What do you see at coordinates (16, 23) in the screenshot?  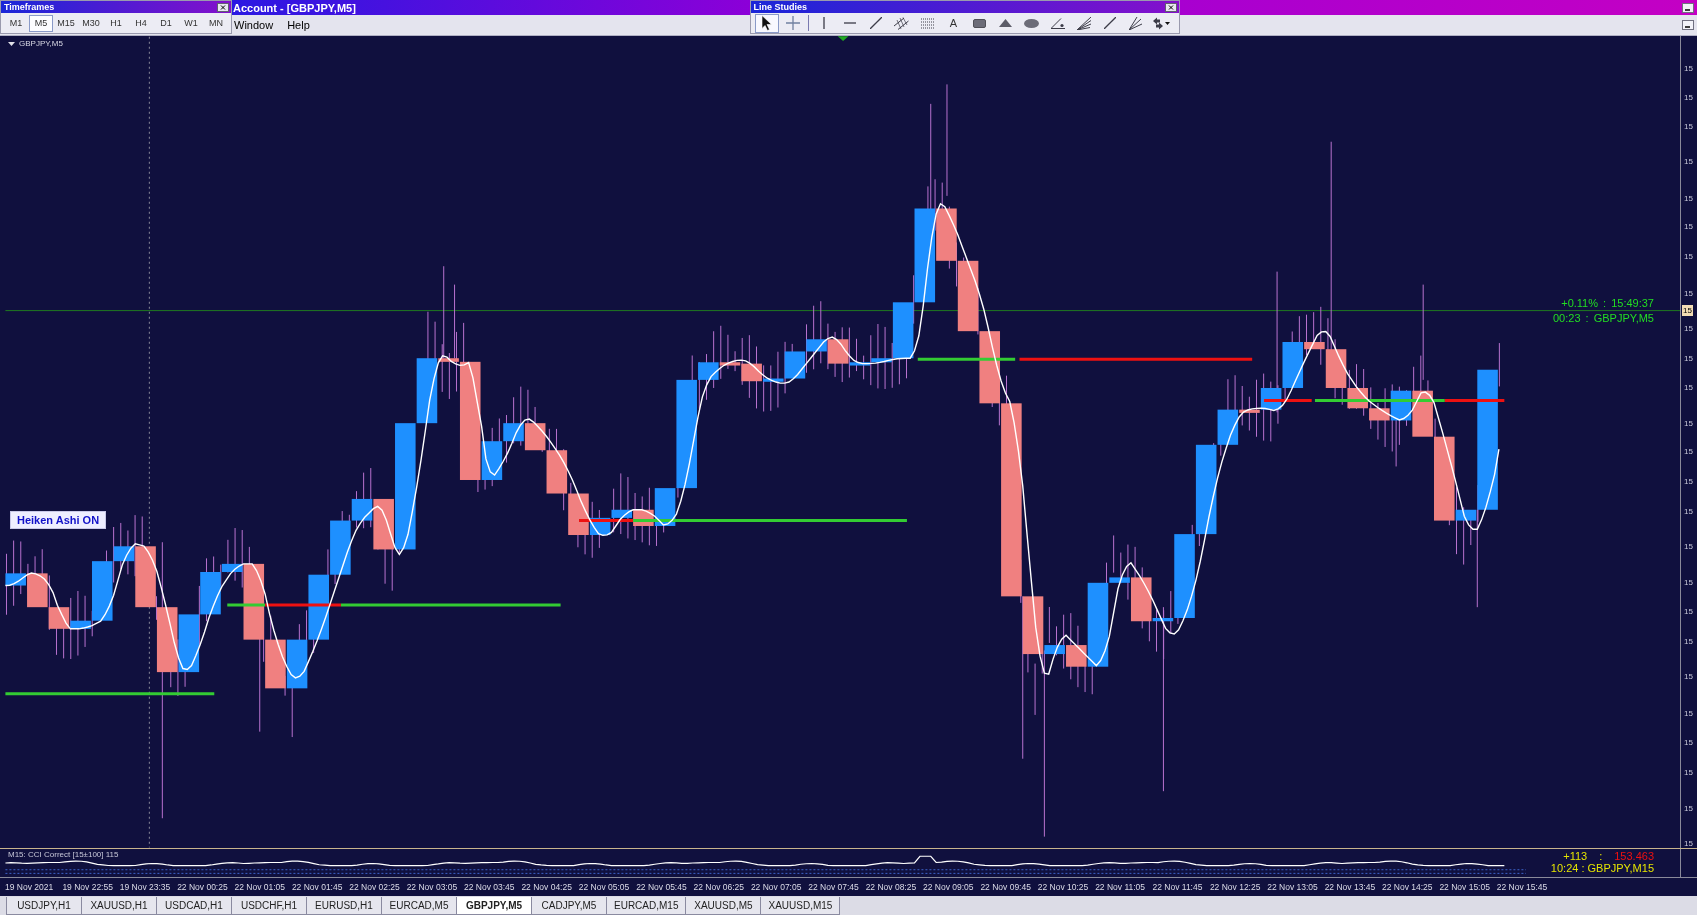 I see `timeframe-button: M1` at bounding box center [16, 23].